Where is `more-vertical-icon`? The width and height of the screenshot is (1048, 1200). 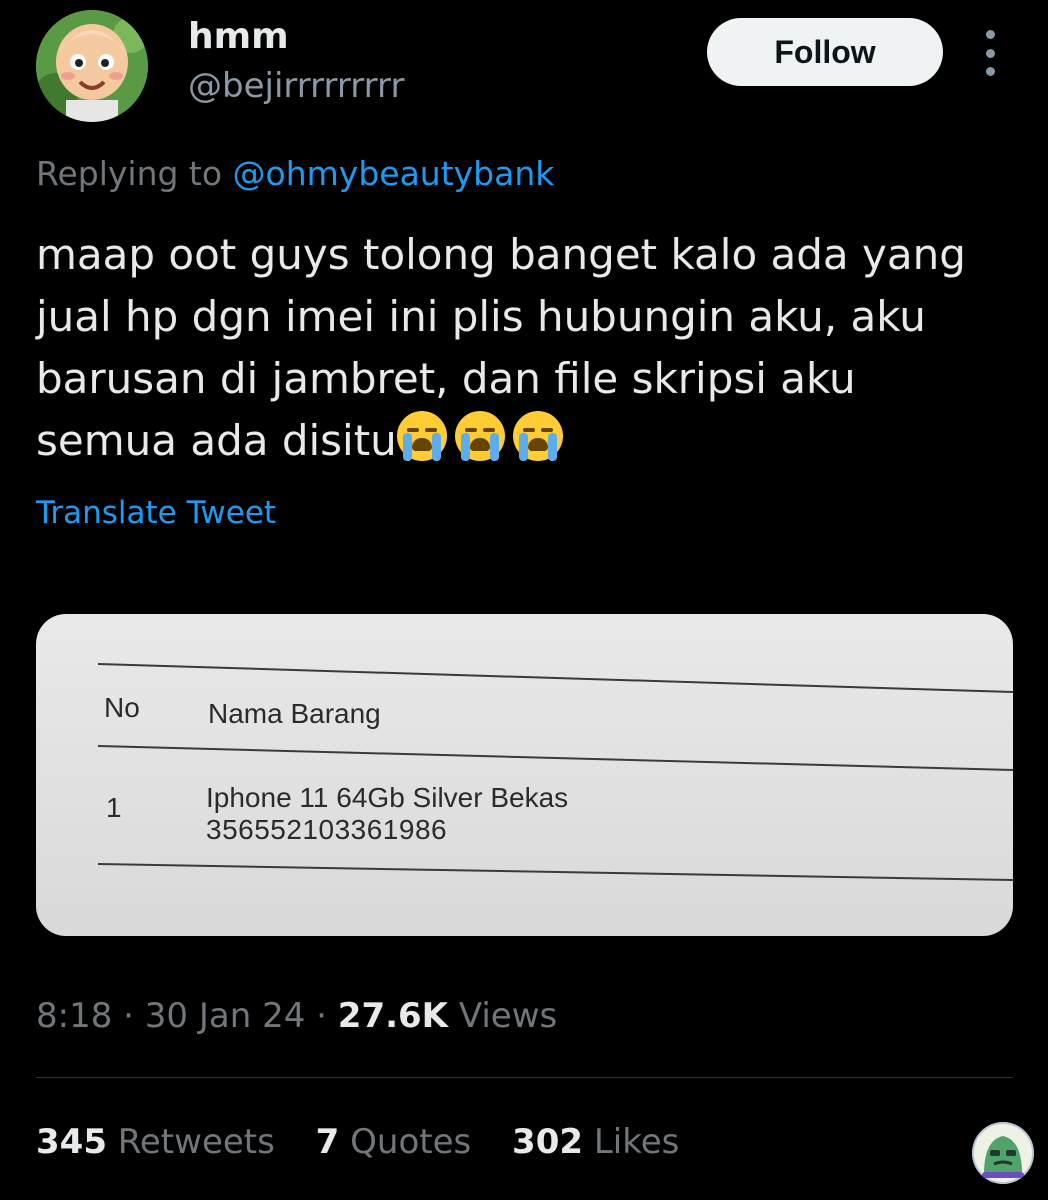
more-vertical-icon is located at coordinates (990, 53).